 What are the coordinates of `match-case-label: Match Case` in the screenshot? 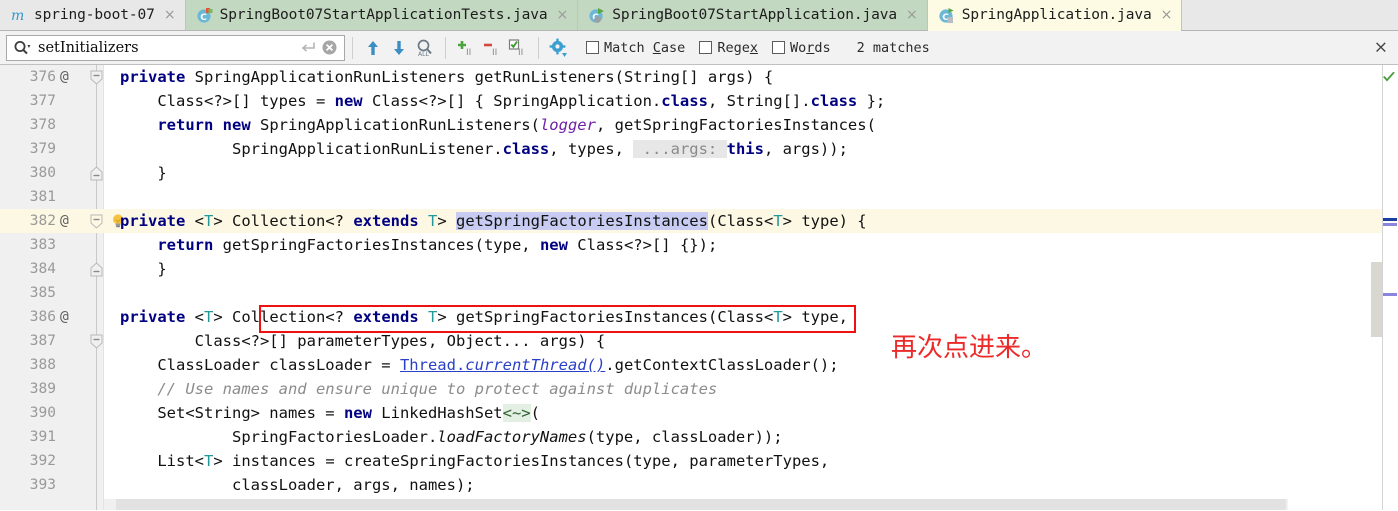 It's located at (645, 47).